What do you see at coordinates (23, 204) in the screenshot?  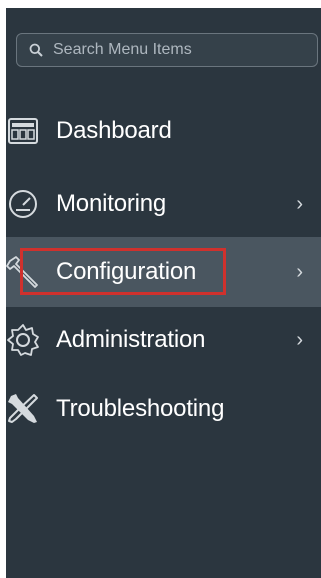 I see `monitoring-gauge-icon` at bounding box center [23, 204].